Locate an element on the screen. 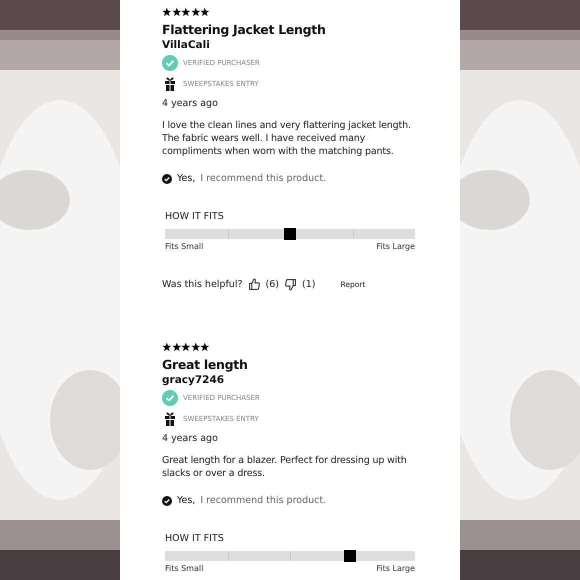  unhelpful-count: (1) is located at coordinates (309, 284).